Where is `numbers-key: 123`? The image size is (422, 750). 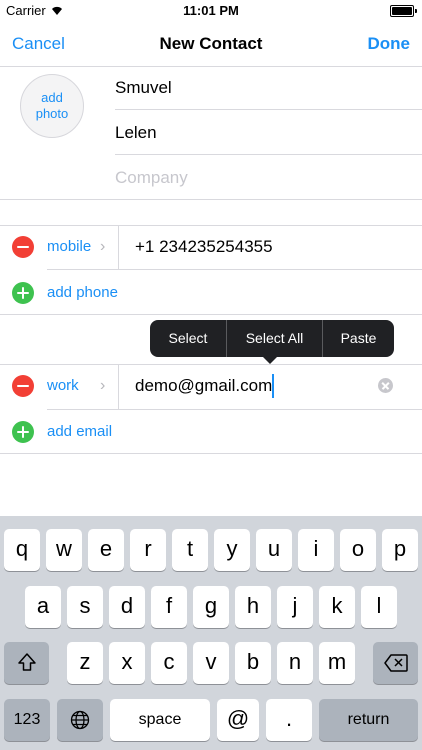
numbers-key: 123 is located at coordinates (27, 720).